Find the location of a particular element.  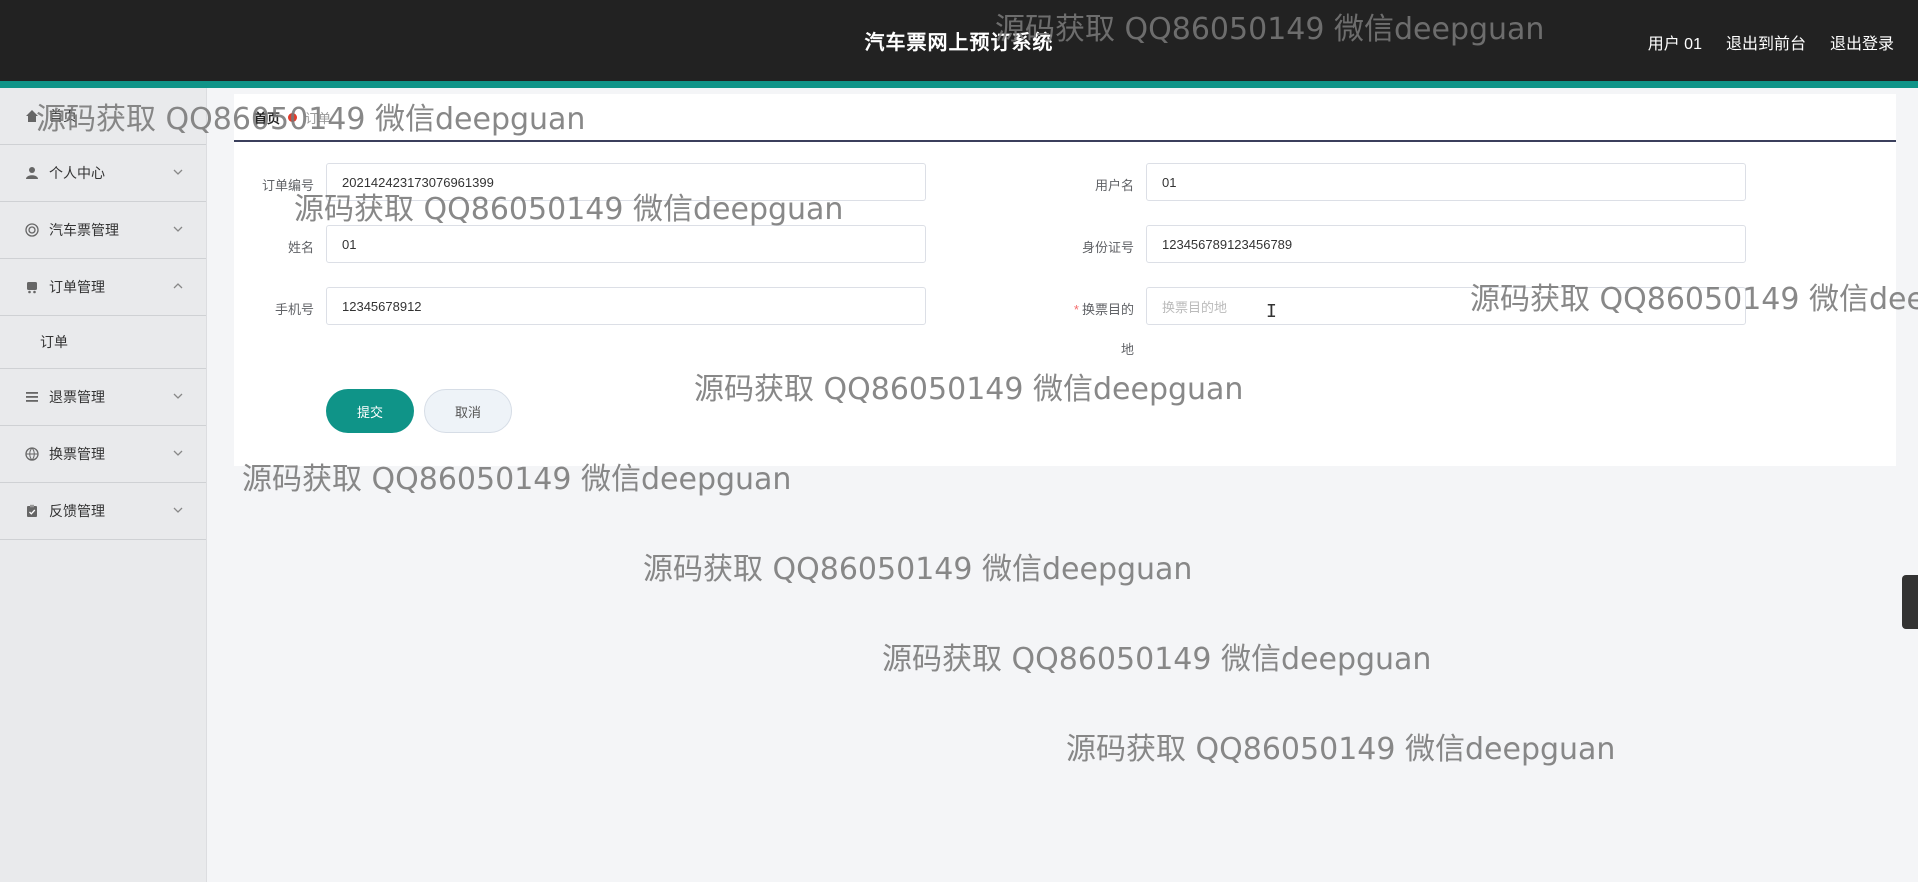

sidebar-item-profile: 个人中心 is located at coordinates (103, 173).